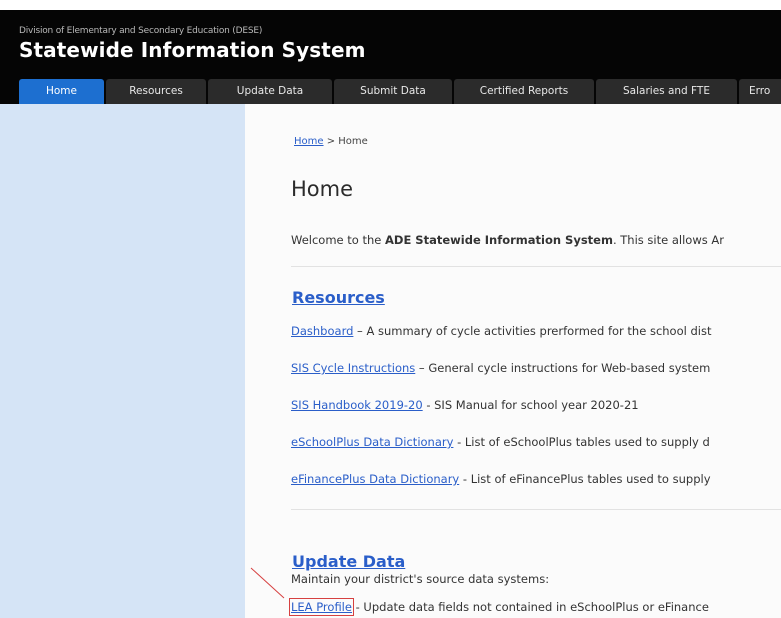 The height and width of the screenshot is (618, 781). I want to click on dashboard-link: Dashboard, so click(322, 331).